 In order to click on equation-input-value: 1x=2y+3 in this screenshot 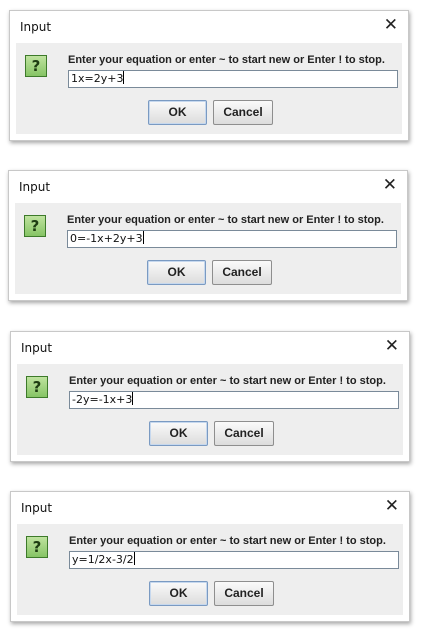, I will do `click(97, 78)`.